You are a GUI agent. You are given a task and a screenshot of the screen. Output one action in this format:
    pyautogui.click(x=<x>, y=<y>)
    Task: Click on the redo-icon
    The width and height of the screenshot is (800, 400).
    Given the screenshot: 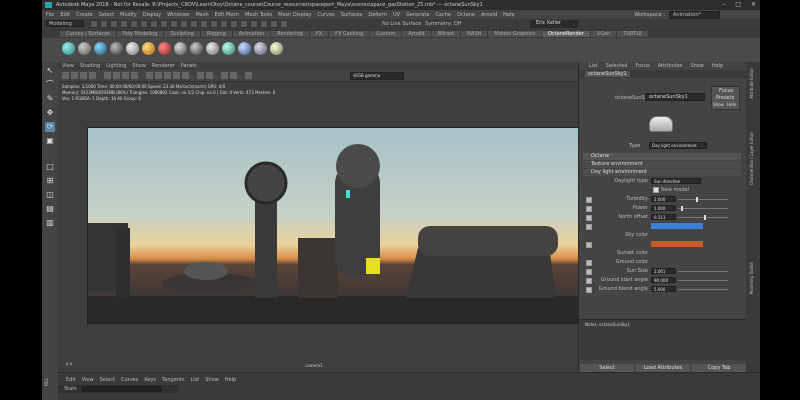 What is the action you would take?
    pyautogui.click(x=134, y=24)
    